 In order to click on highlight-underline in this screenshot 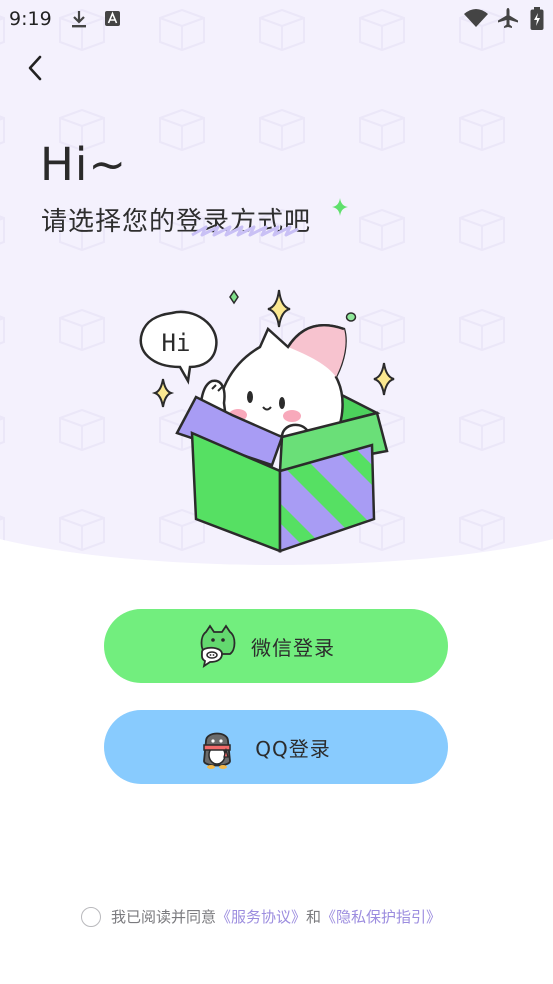, I will do `click(245, 231)`.